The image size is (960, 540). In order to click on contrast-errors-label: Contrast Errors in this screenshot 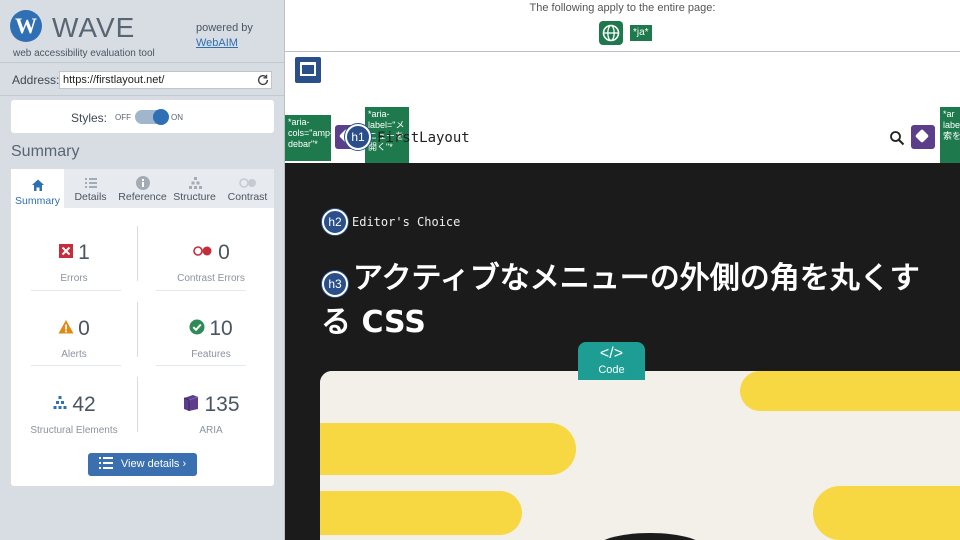, I will do `click(211, 278)`.